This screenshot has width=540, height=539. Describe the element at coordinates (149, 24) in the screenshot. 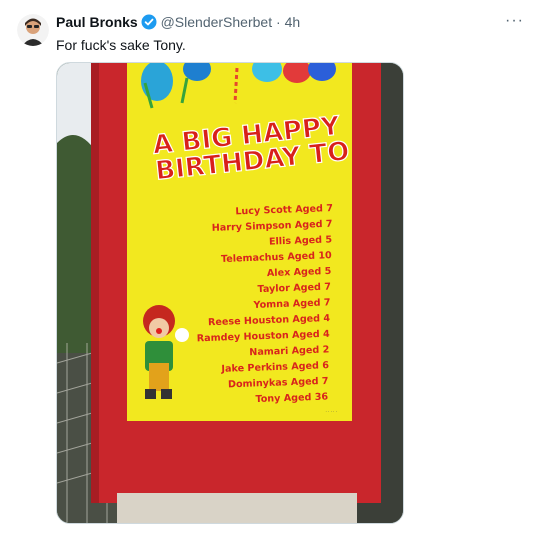

I see `verified-badge-icon` at that location.